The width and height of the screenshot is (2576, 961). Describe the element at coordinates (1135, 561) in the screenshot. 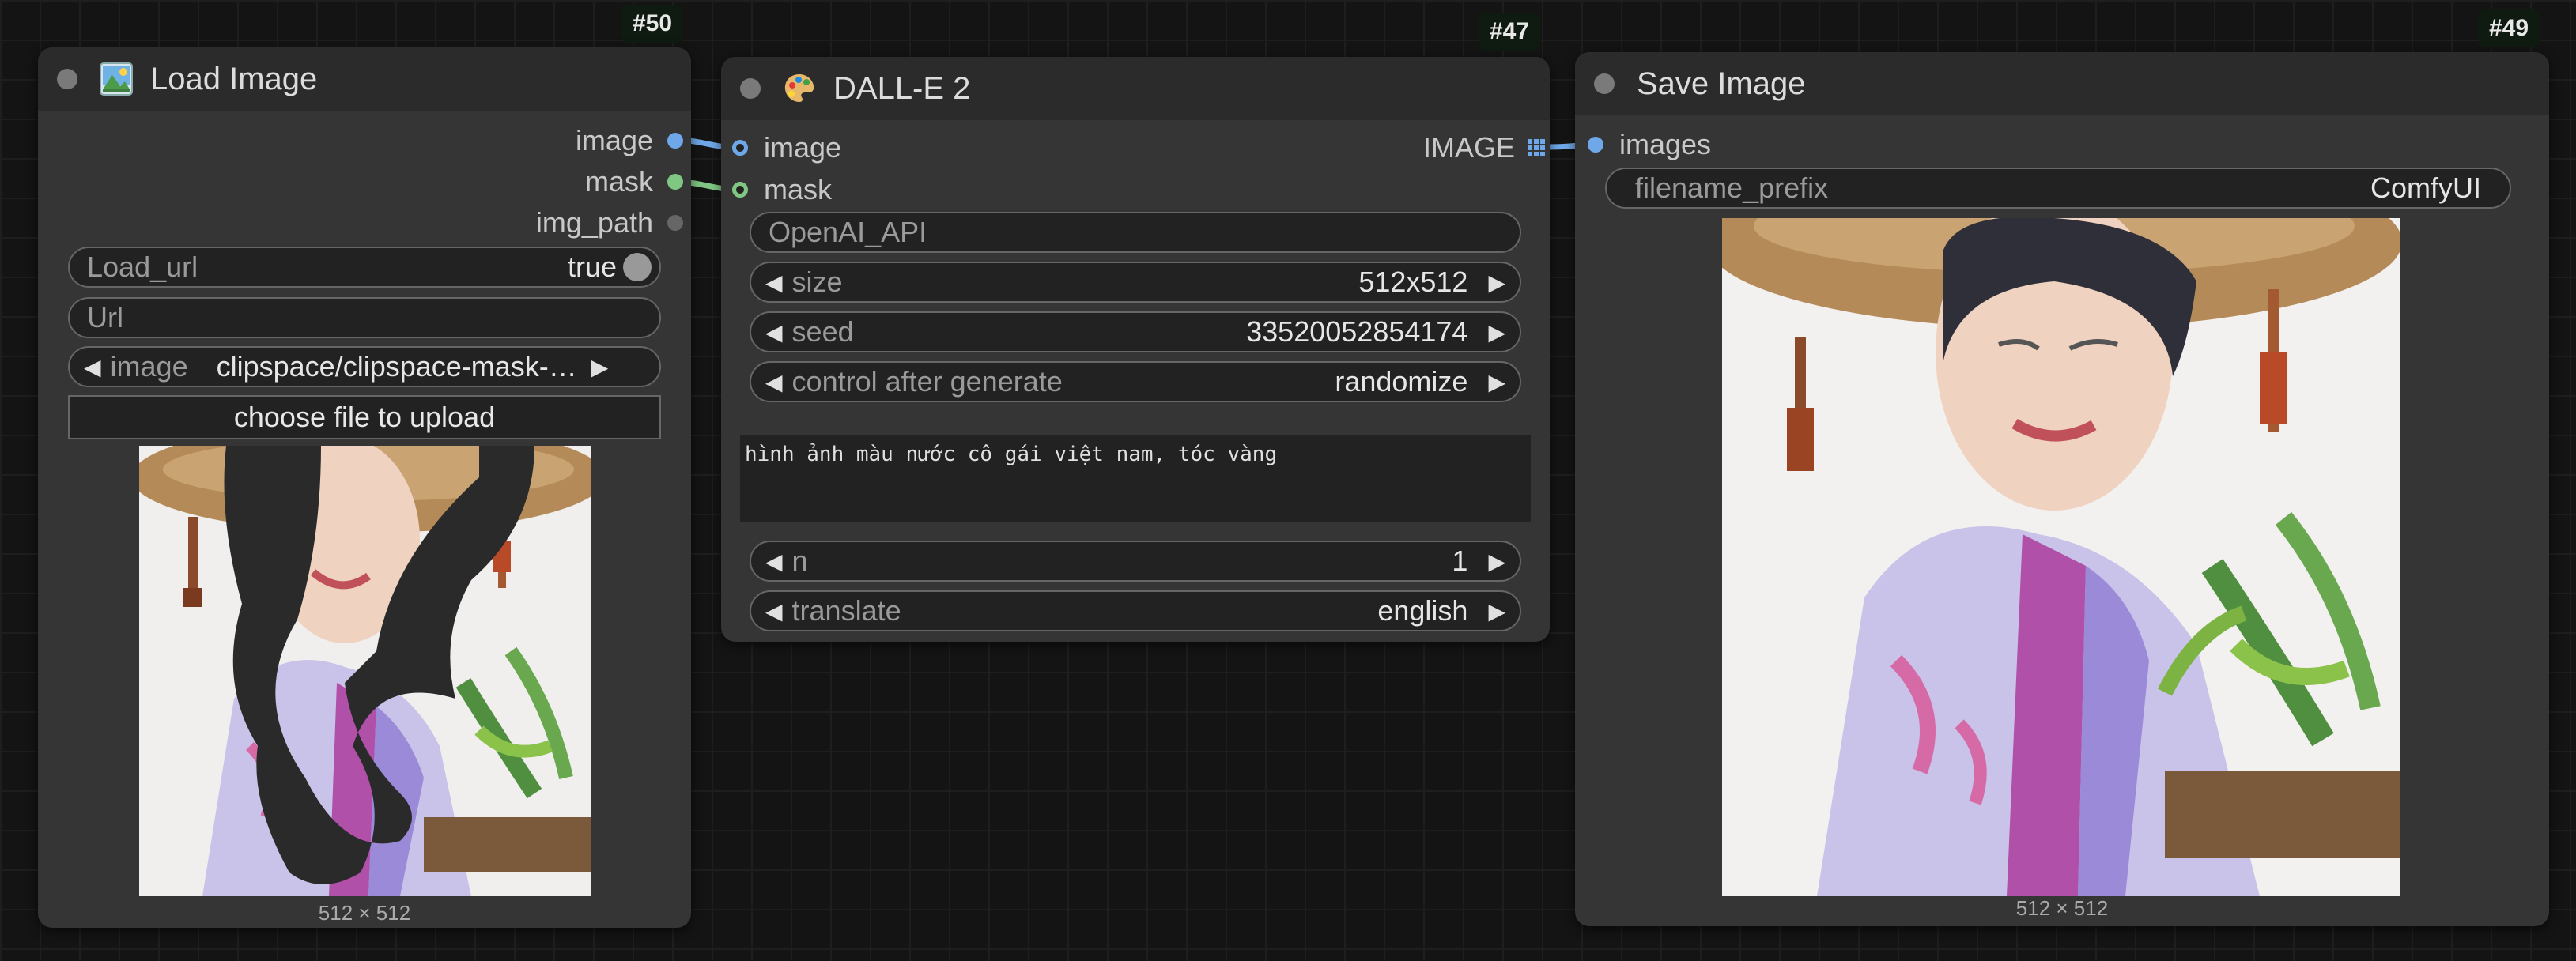

I see `n-number: ◀ n 1 ▶` at that location.